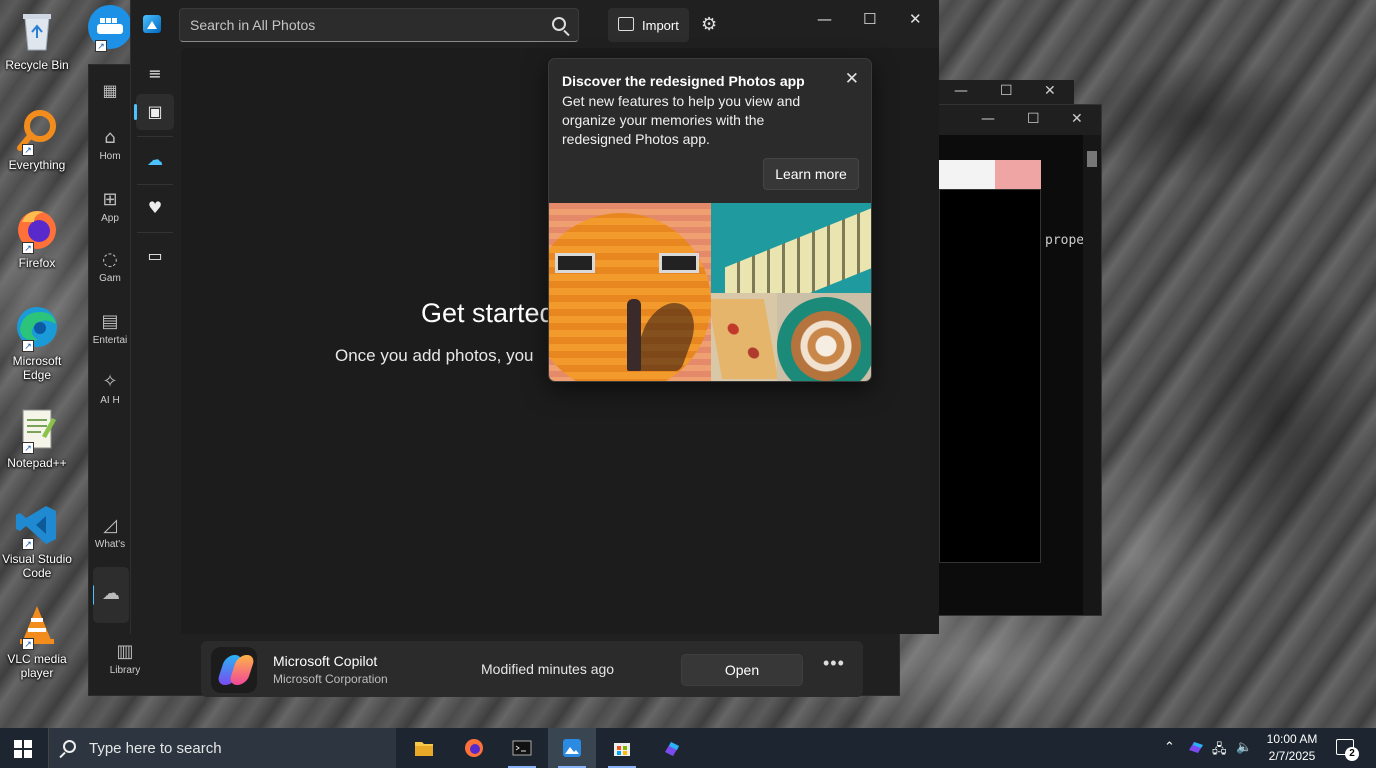  I want to click on taskbar-file-explorer, so click(424, 748).